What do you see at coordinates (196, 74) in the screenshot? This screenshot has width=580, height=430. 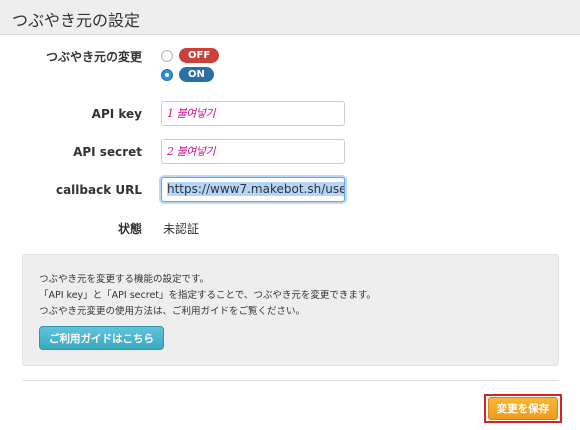 I see `on-badge: ON` at bounding box center [196, 74].